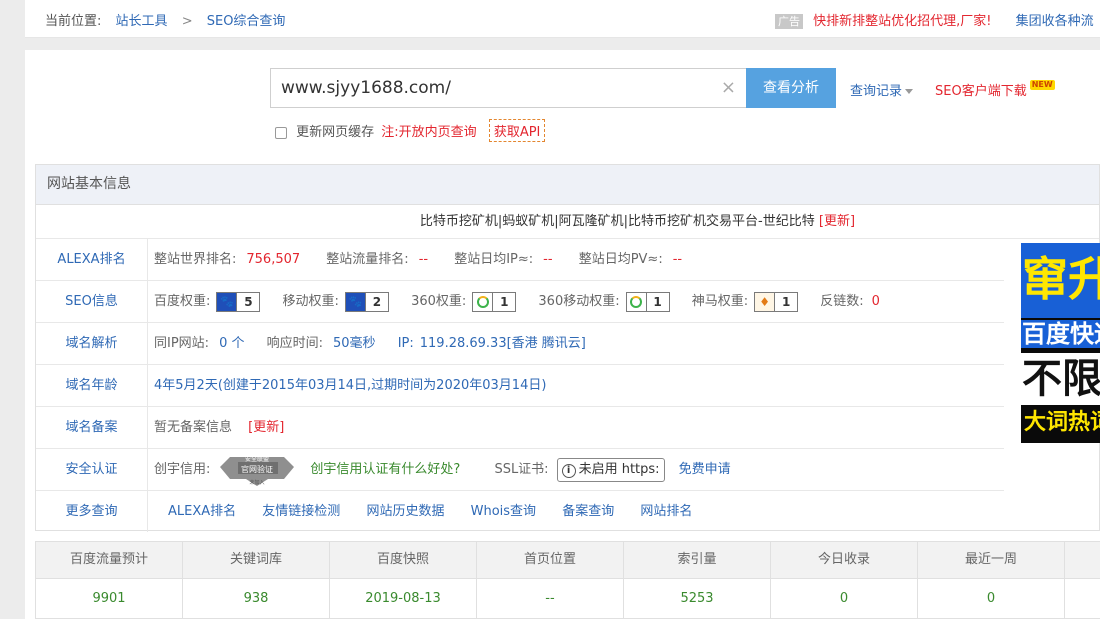  What do you see at coordinates (647, 301) in the screenshot?
I see `mobile-360-weight-badge: 1` at bounding box center [647, 301].